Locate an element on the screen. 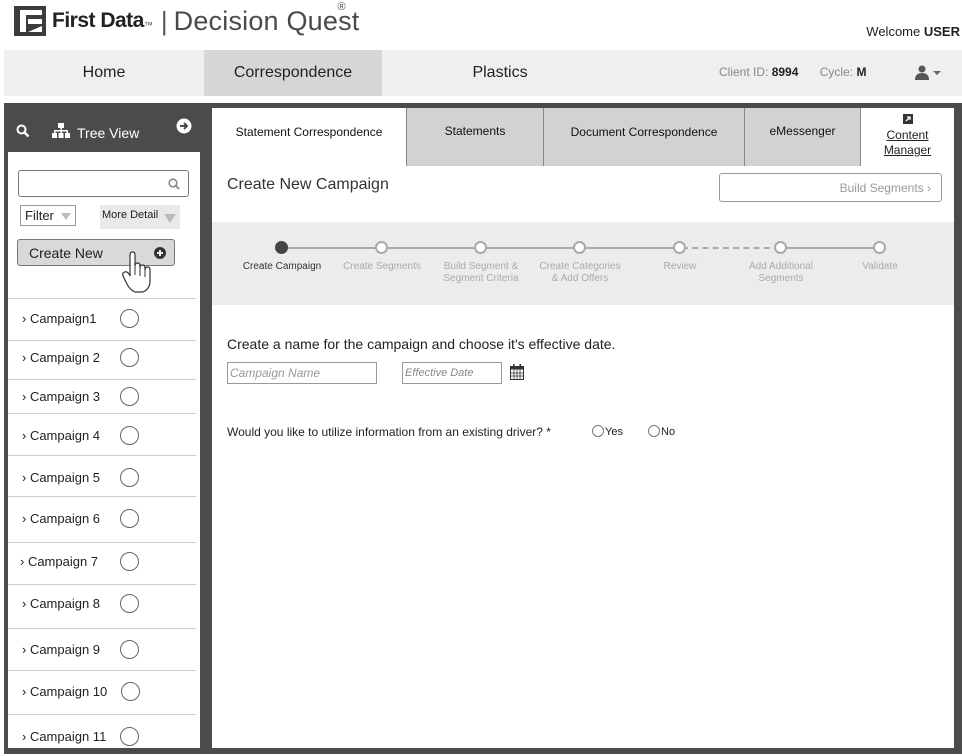 The width and height of the screenshot is (962, 756). welcome-message: Welcome USER is located at coordinates (913, 31).